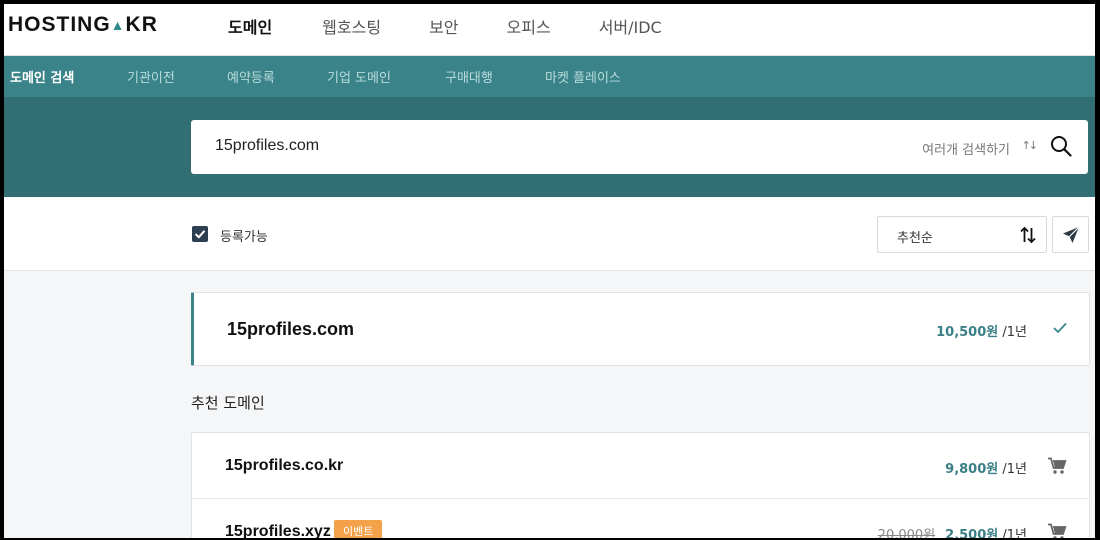 This screenshot has height=540, width=1100. What do you see at coordinates (583, 76) in the screenshot?
I see `subnav-marketplace: 마켓 플레이스` at bounding box center [583, 76].